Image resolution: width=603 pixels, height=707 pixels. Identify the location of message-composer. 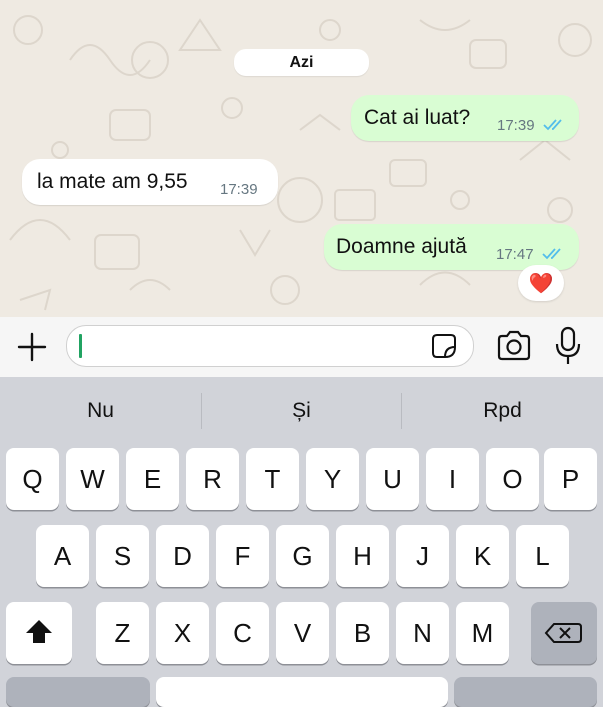
(301, 347).